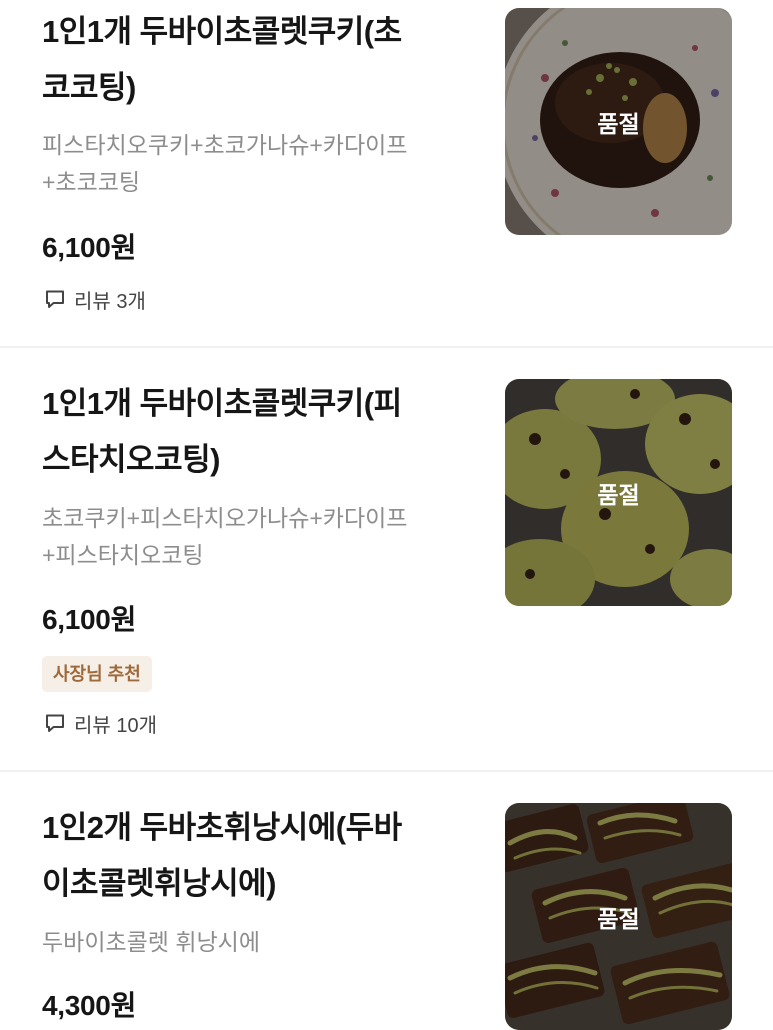 The width and height of the screenshot is (773, 1030). Describe the element at coordinates (110, 301) in the screenshot. I see `review-label: 리뷰 3개` at that location.